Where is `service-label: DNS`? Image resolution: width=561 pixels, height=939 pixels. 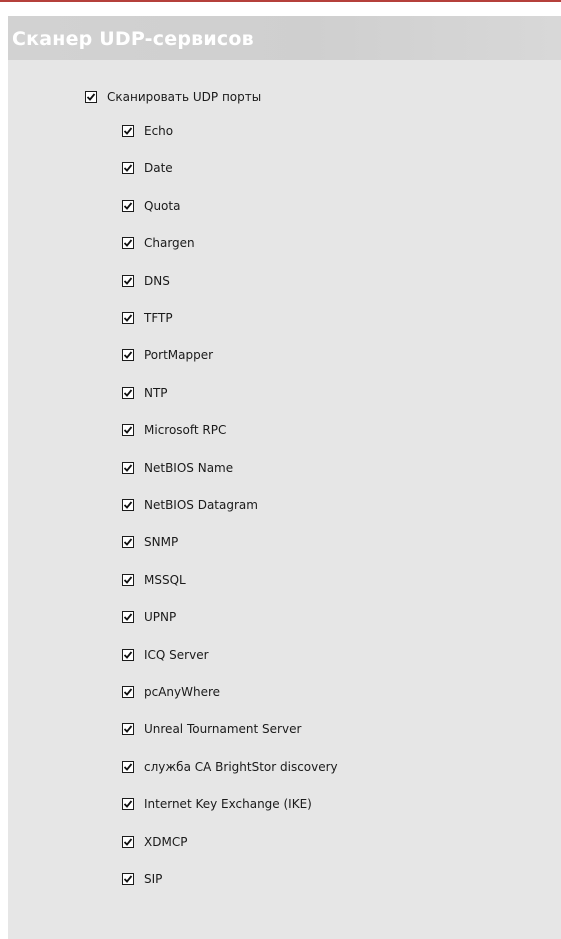
service-label: DNS is located at coordinates (157, 281).